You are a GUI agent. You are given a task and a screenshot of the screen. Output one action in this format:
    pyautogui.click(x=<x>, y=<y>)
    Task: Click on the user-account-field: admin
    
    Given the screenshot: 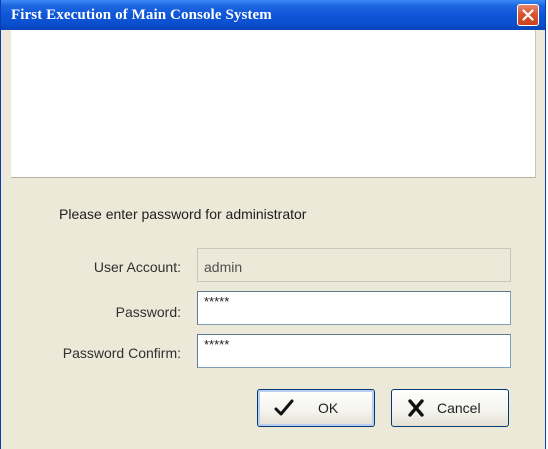 What is the action you would take?
    pyautogui.click(x=354, y=265)
    